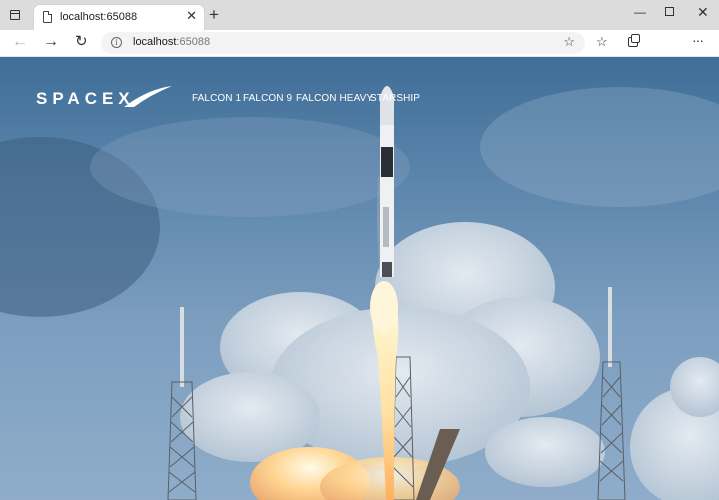  Describe the element at coordinates (703, 12) in the screenshot. I see `close-window-icon: ✕` at that location.